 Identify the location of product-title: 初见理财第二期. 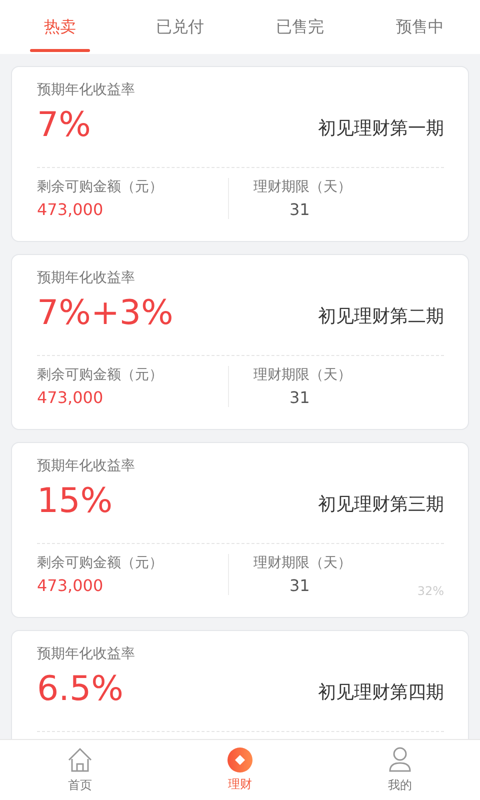
(381, 316).